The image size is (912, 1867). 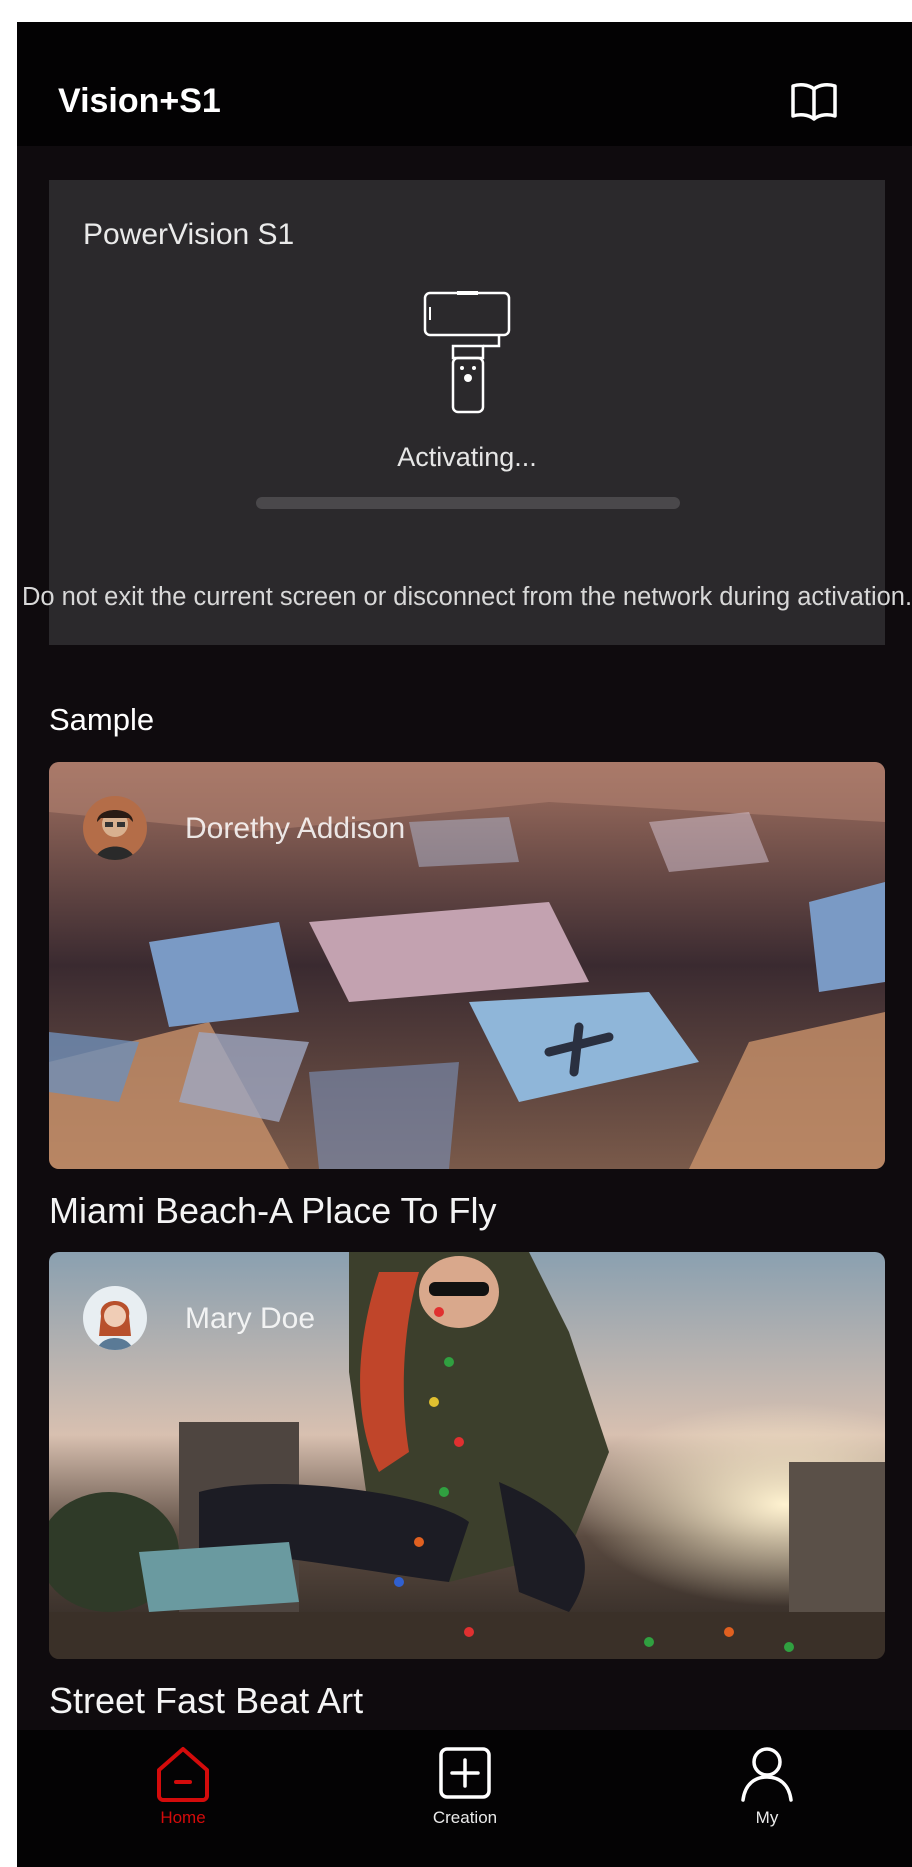 What do you see at coordinates (183, 1774) in the screenshot?
I see `home-icon` at bounding box center [183, 1774].